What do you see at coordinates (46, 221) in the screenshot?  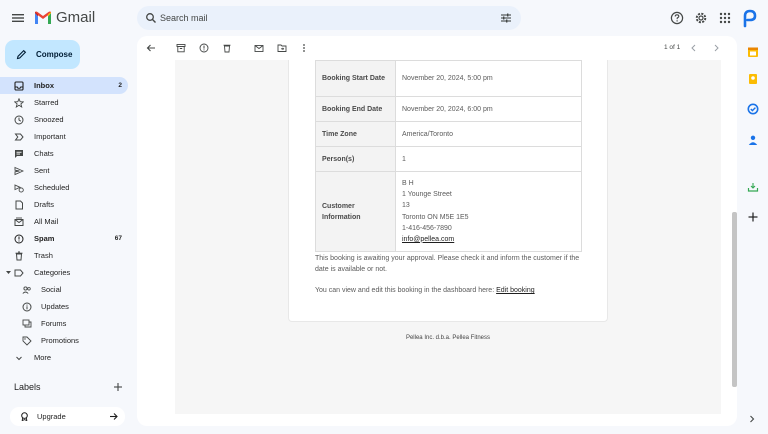 I see `sidebar-item-label: All Mail` at bounding box center [46, 221].